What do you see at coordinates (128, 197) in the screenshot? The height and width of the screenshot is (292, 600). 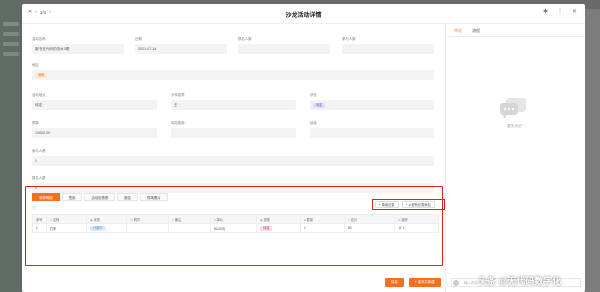 I see `tab-signup: 报名` at bounding box center [128, 197].